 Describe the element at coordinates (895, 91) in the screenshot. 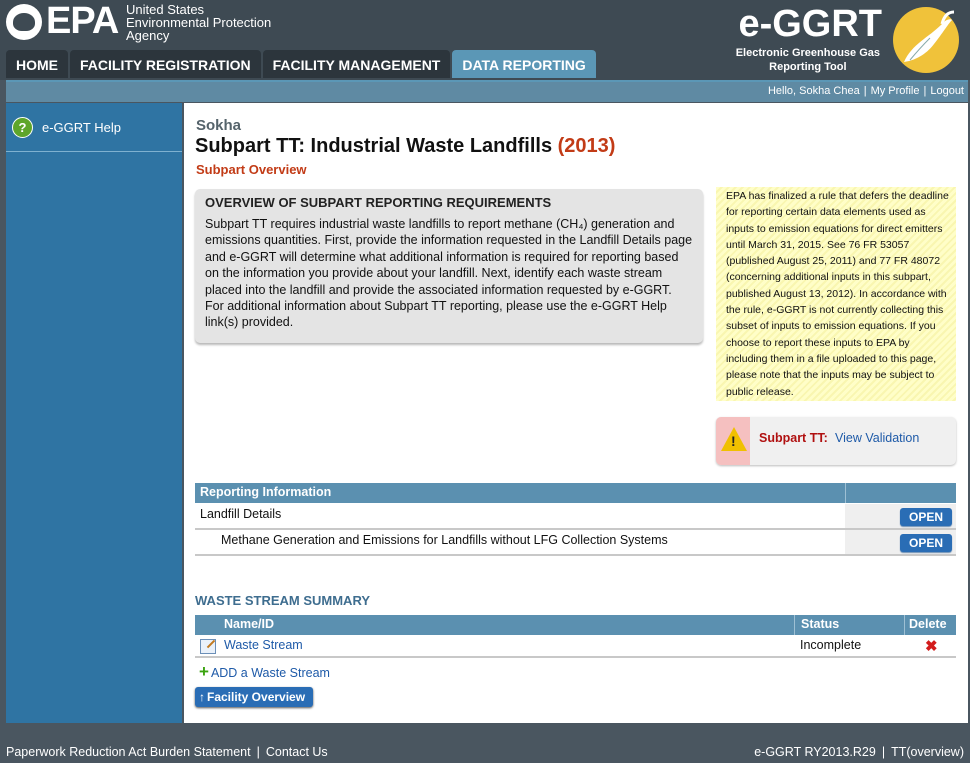

I see `my-profile-link: My Profile` at that location.